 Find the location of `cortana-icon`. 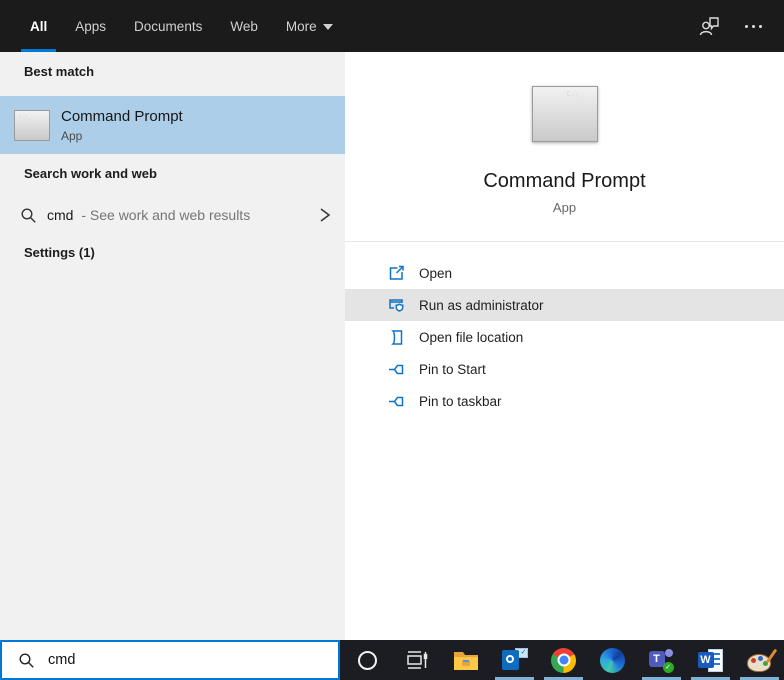

cortana-icon is located at coordinates (367, 660).